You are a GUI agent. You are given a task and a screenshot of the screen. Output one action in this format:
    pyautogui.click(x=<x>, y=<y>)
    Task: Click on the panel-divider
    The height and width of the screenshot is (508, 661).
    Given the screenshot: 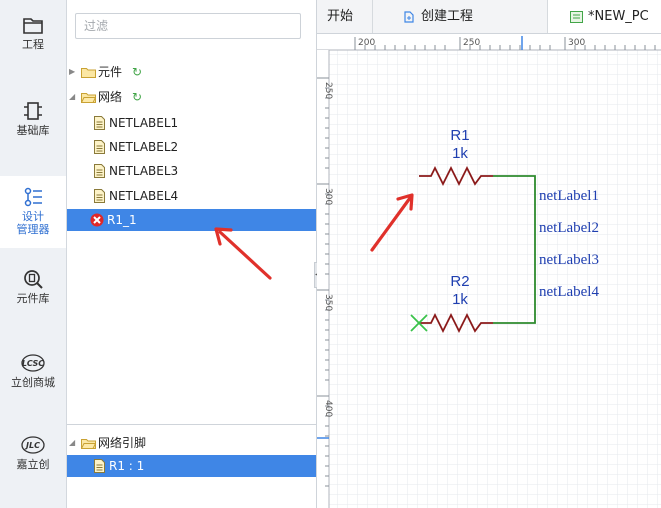 What is the action you would take?
    pyautogui.click(x=191, y=424)
    